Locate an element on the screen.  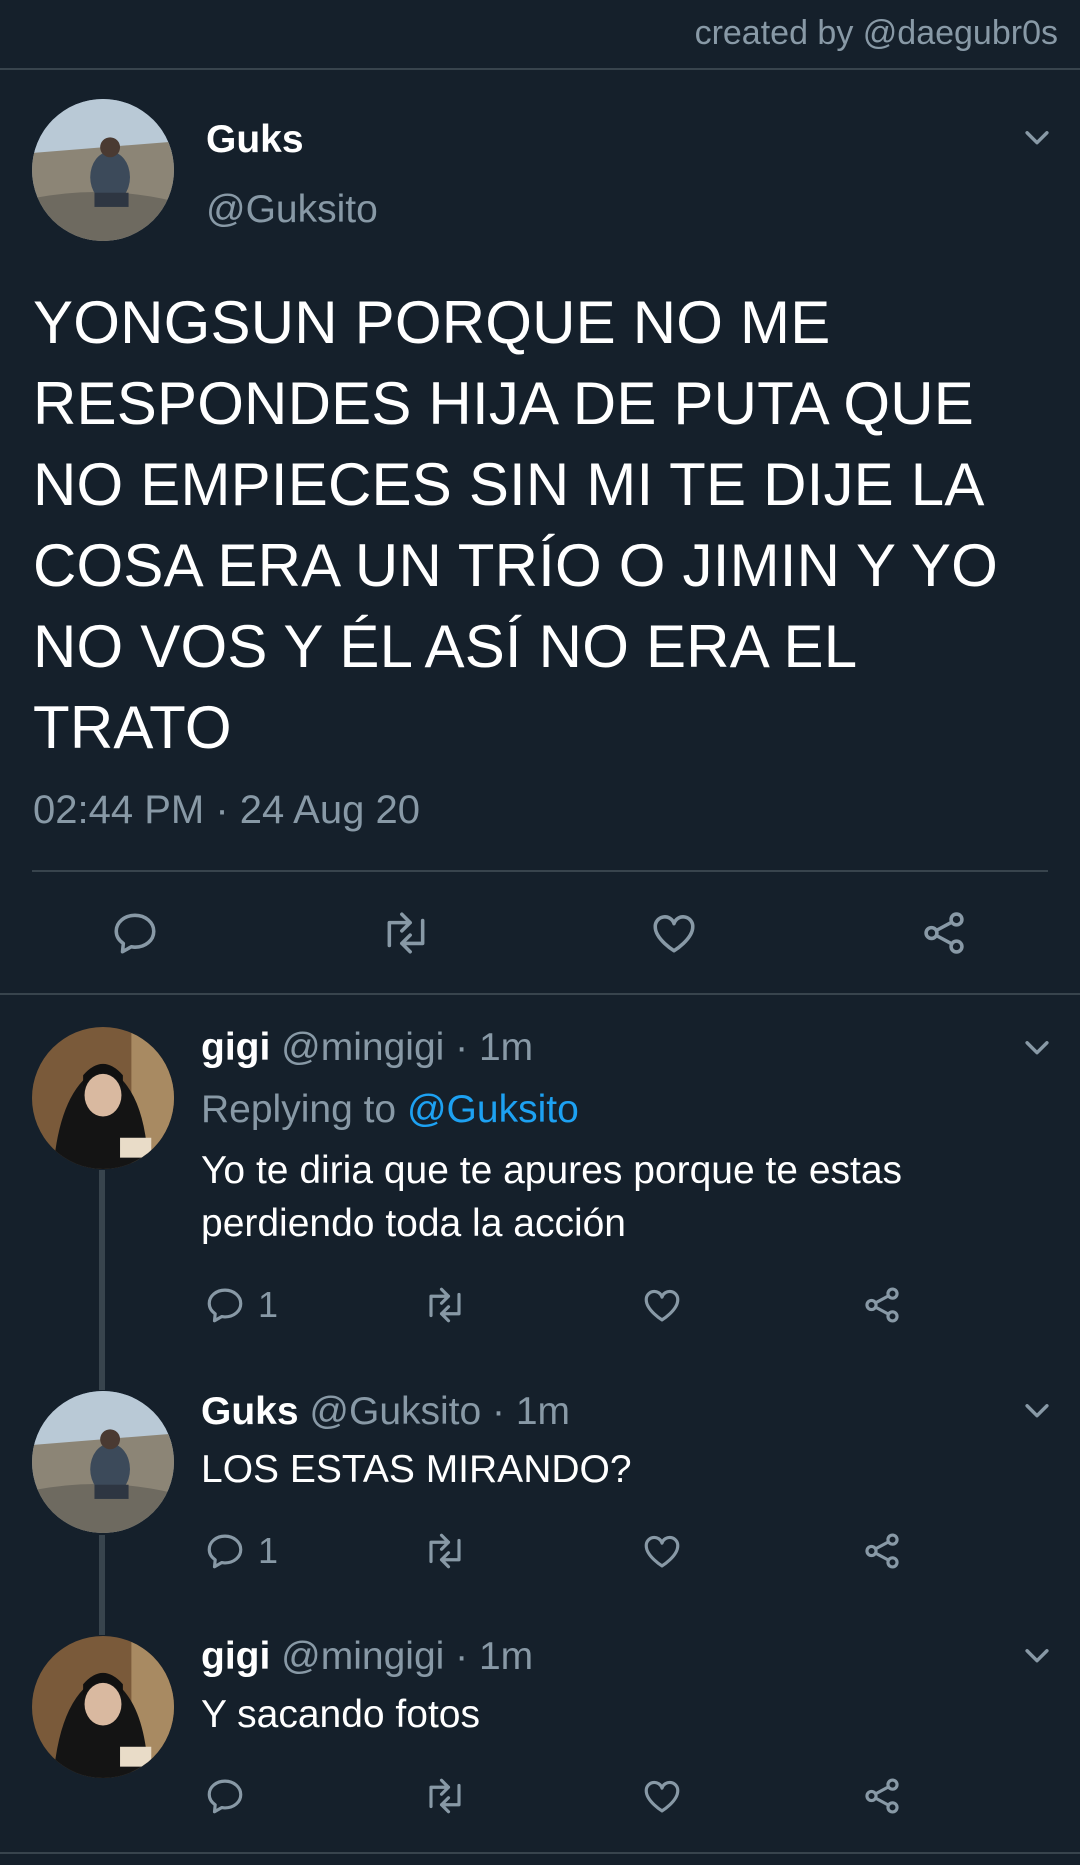
credit-text: created by @daegubr0s is located at coordinates (876, 33).